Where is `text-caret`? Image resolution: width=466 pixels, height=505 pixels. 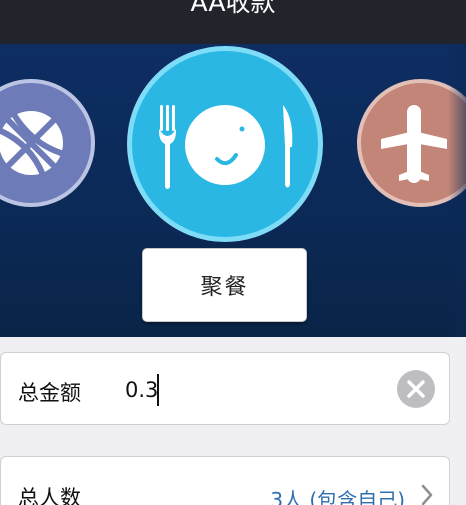
text-caret is located at coordinates (158, 390).